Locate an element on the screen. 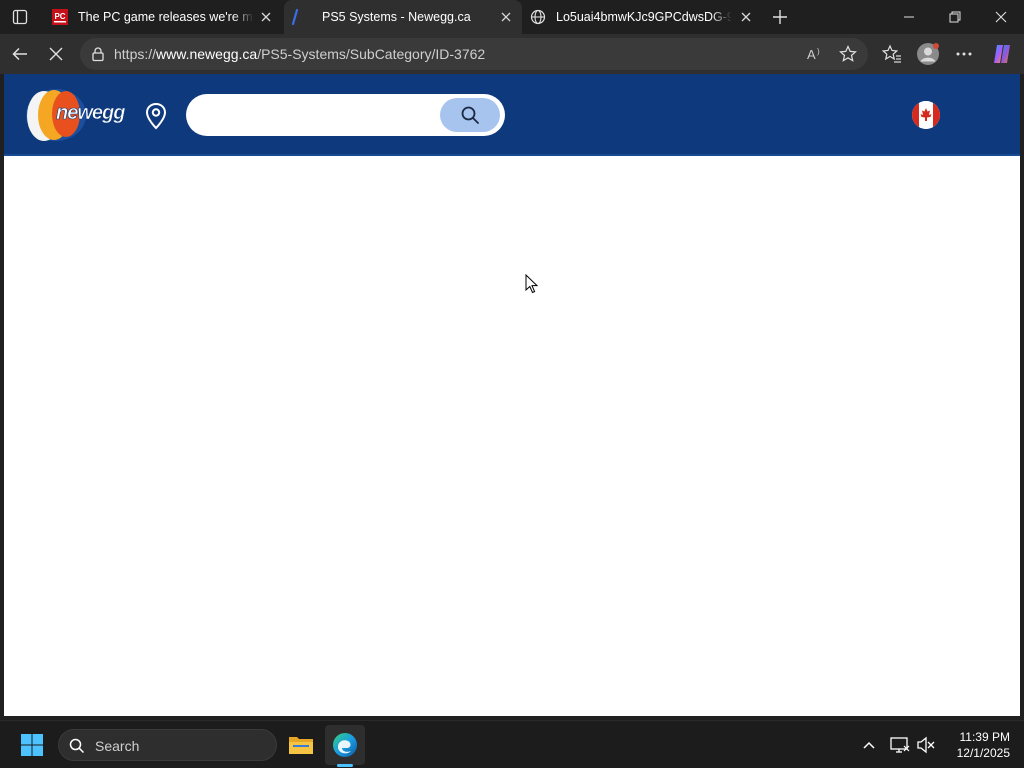  taskbar-search: Search is located at coordinates (167, 745).